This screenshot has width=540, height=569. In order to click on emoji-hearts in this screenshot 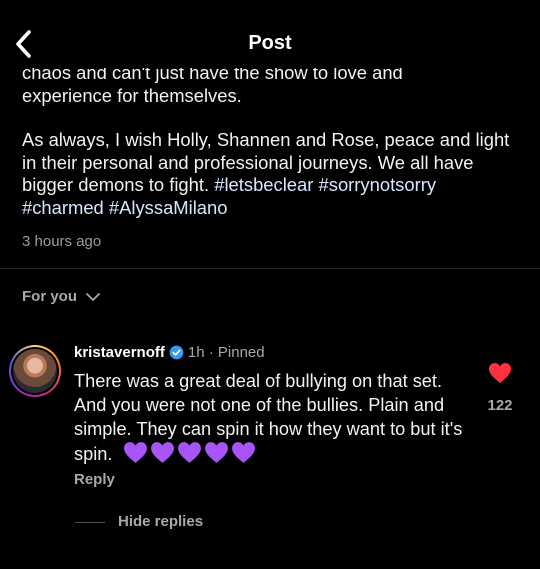, I will do `click(189, 452)`.